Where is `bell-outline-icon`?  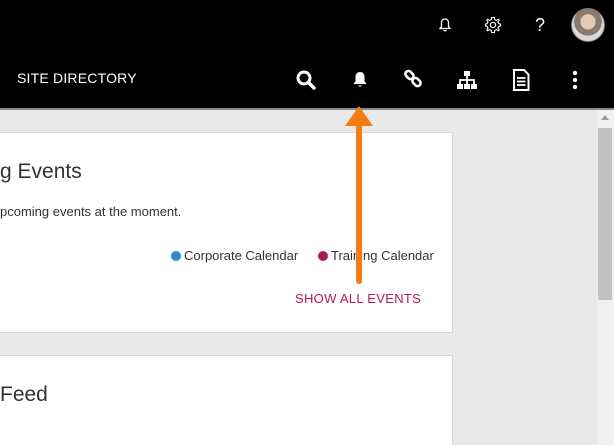
bell-outline-icon is located at coordinates (445, 25).